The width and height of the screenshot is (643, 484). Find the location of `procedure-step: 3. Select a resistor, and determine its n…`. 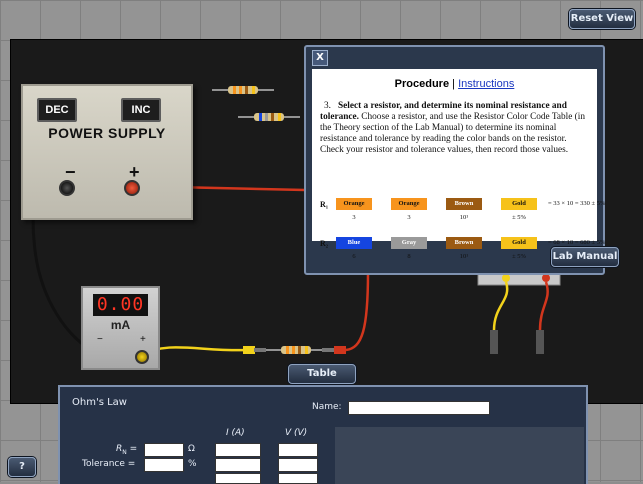

procedure-step: 3. Select a resistor, and determine its n… is located at coordinates (454, 128).